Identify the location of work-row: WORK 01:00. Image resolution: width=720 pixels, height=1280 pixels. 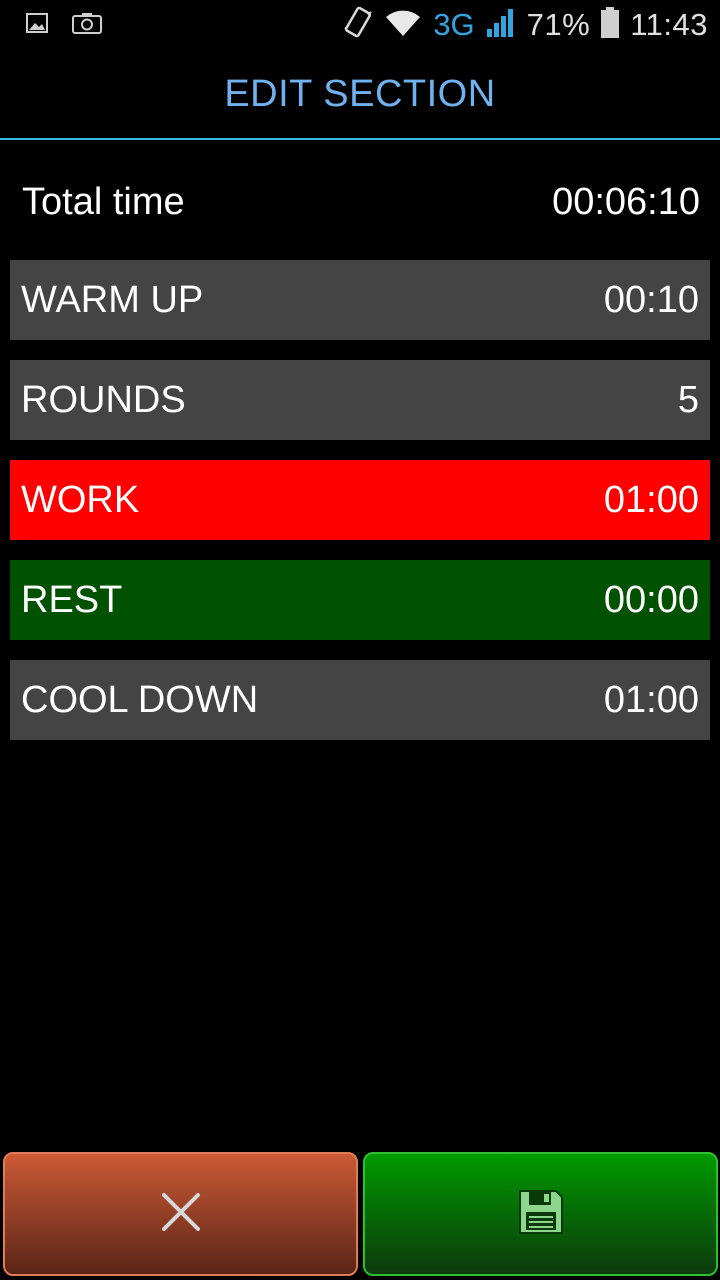
(360, 500).